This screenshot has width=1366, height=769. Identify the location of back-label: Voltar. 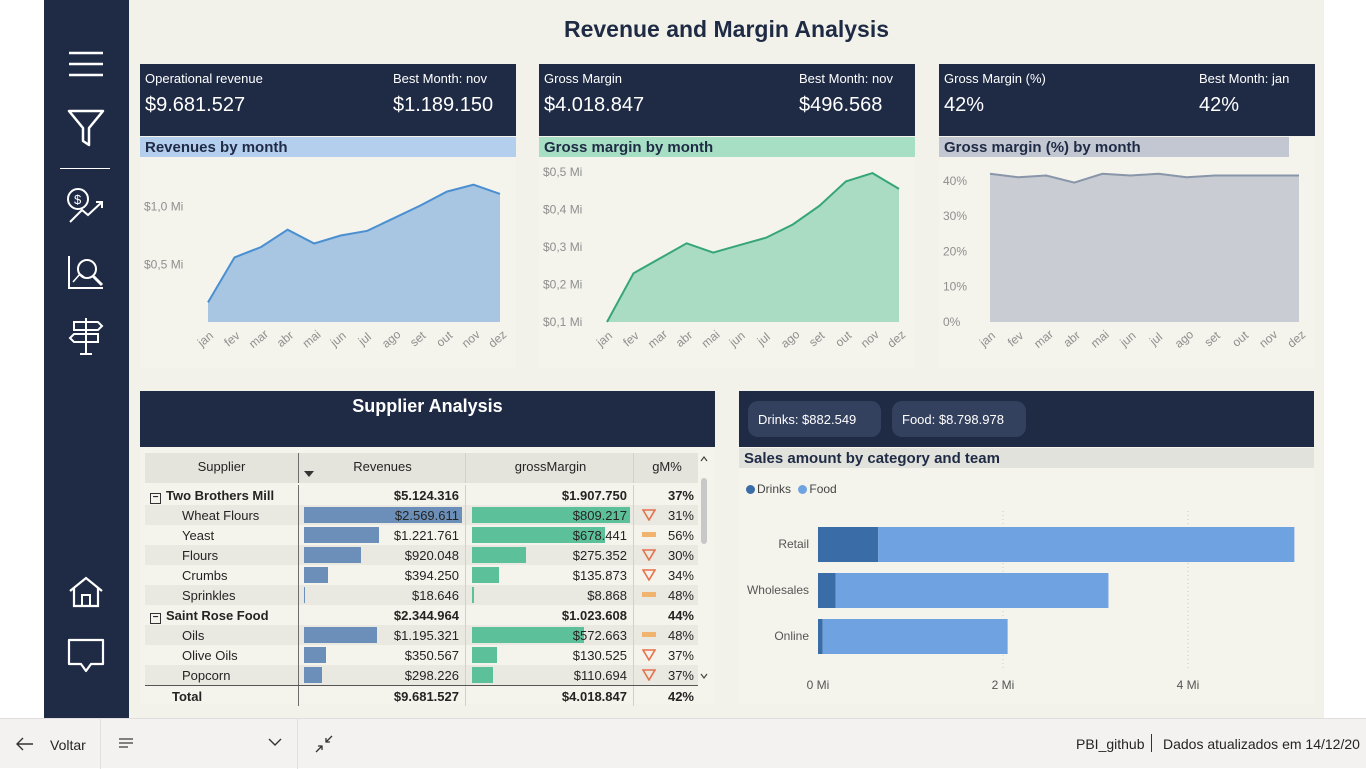
(68, 745).